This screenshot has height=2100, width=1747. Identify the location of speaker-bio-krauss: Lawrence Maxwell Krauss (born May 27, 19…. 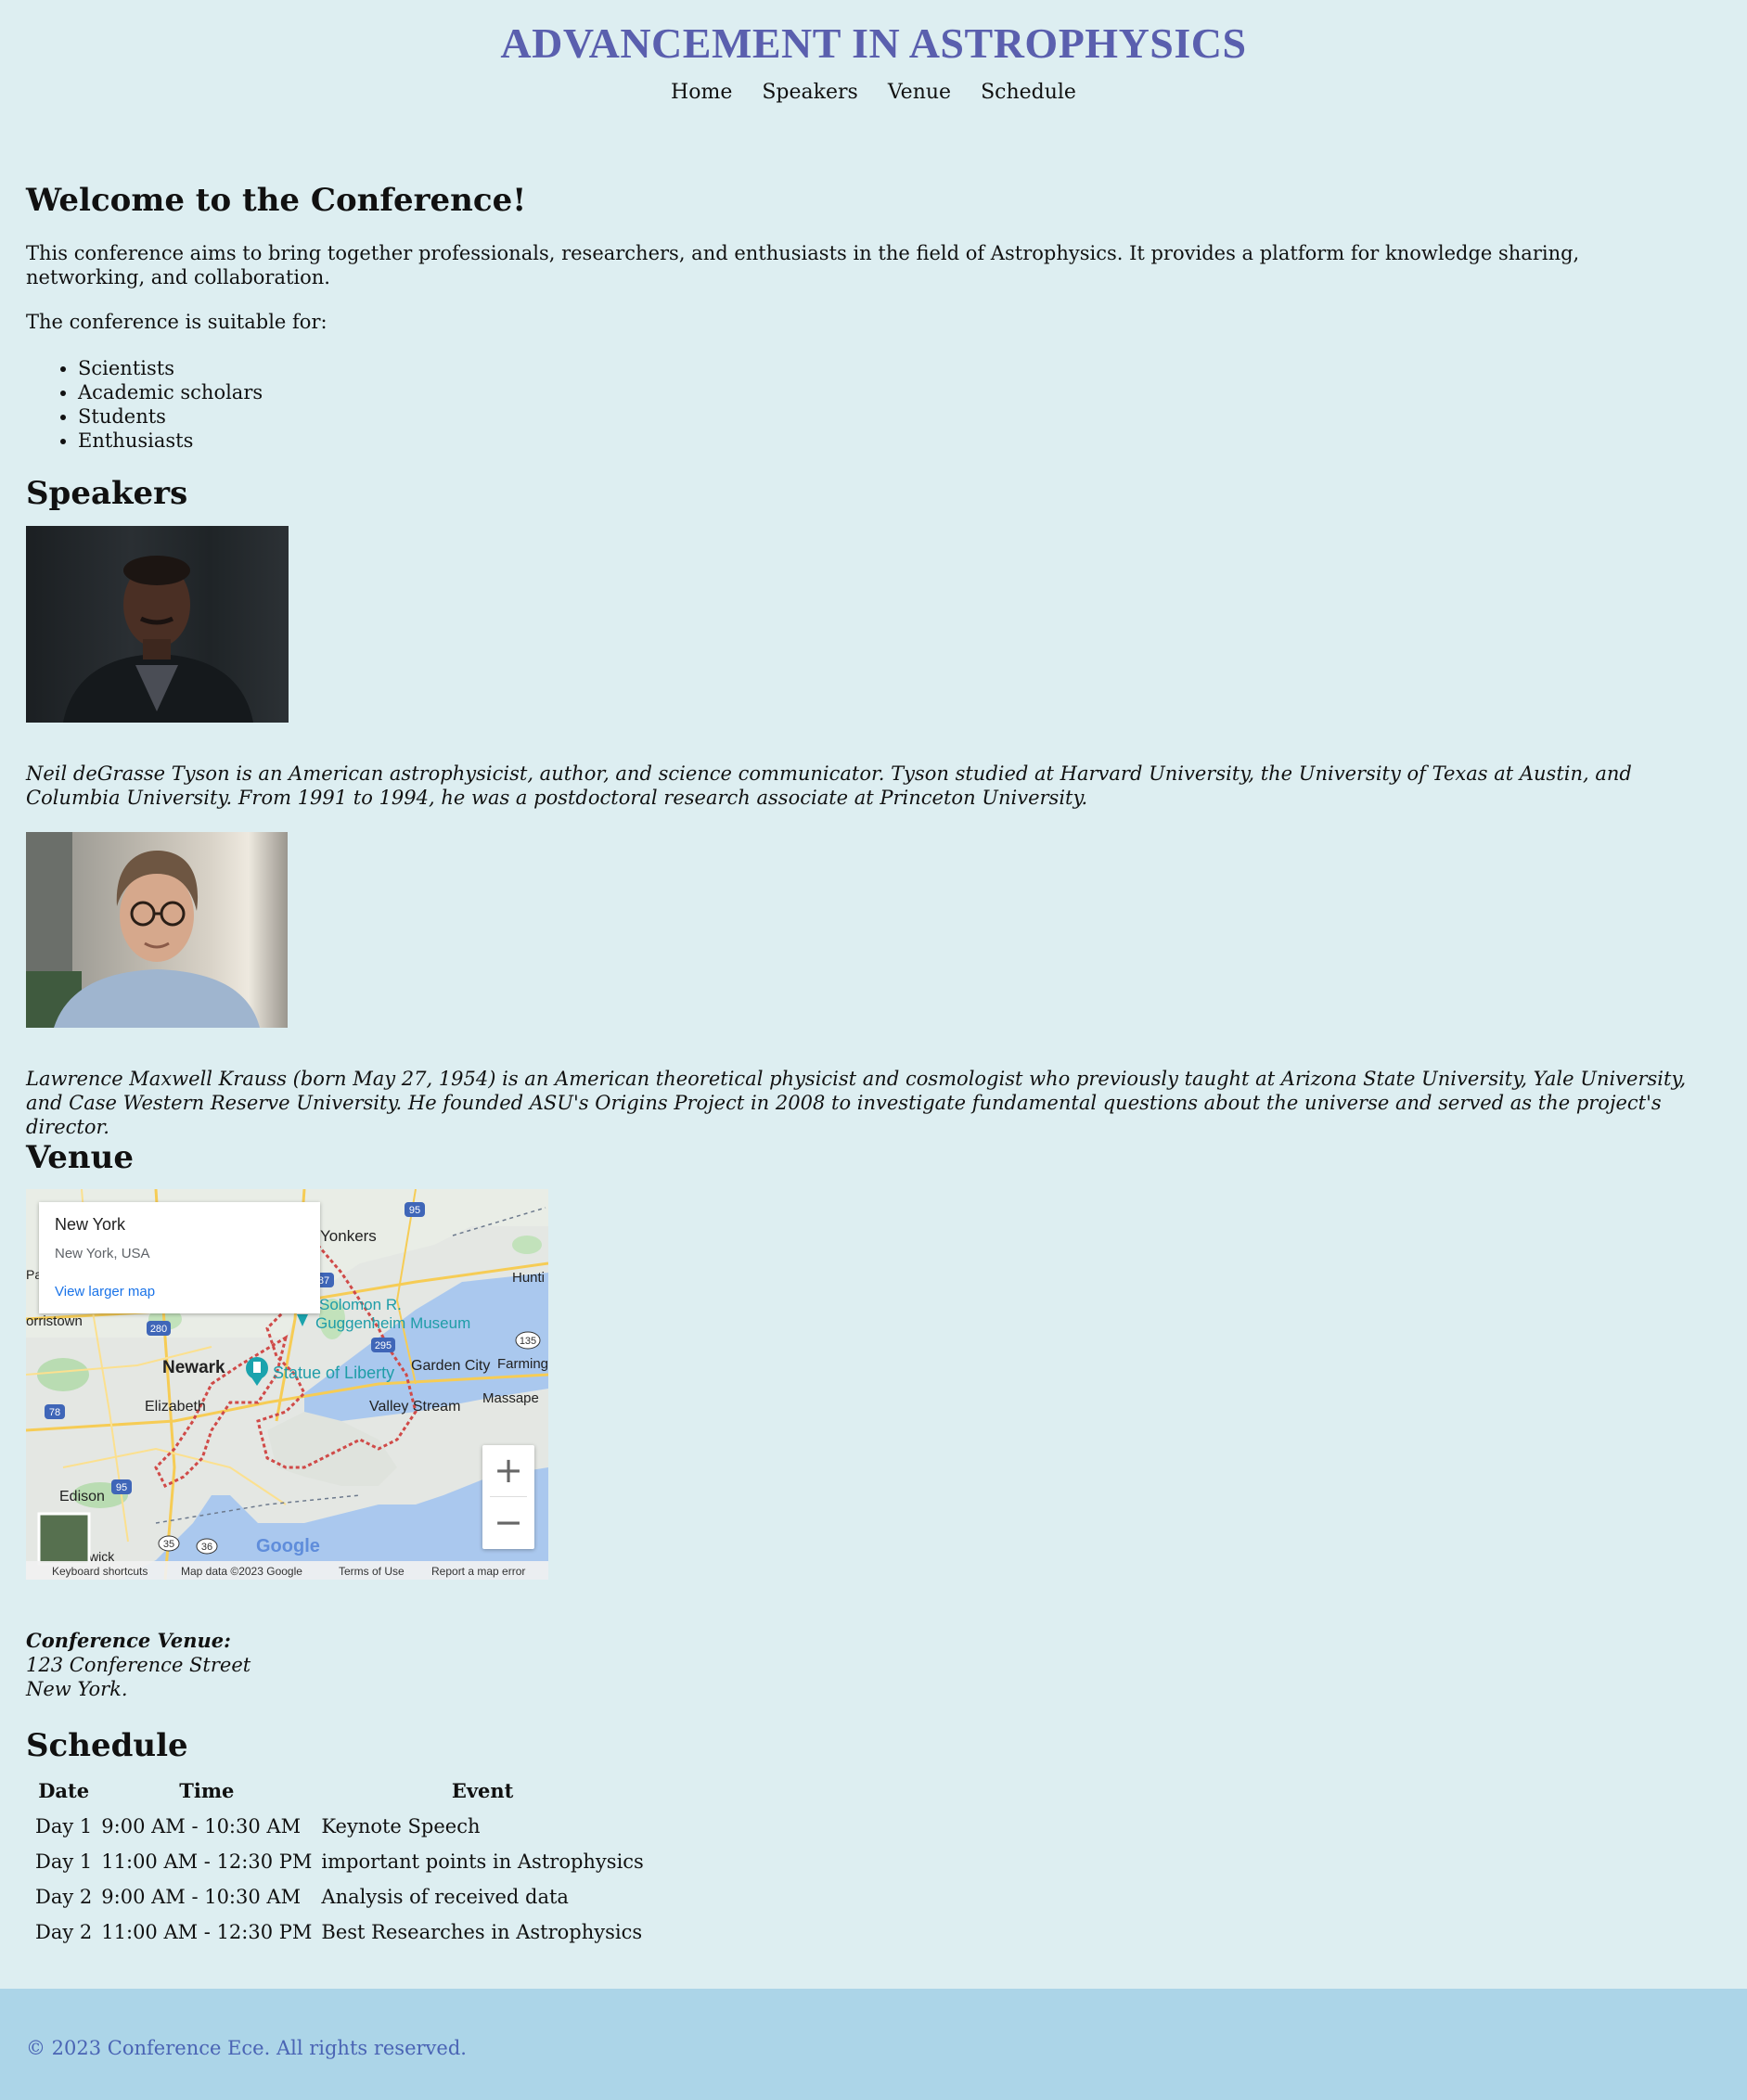
(856, 1103).